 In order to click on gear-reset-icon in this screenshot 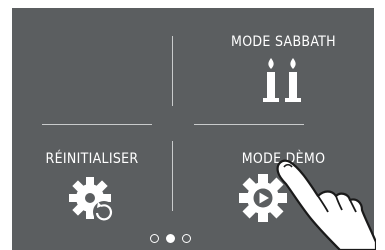, I will do `click(92, 200)`.